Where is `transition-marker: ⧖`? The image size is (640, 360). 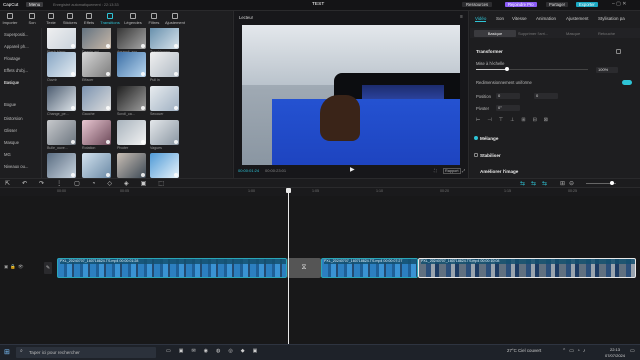 transition-marker: ⧖ is located at coordinates (304, 268).